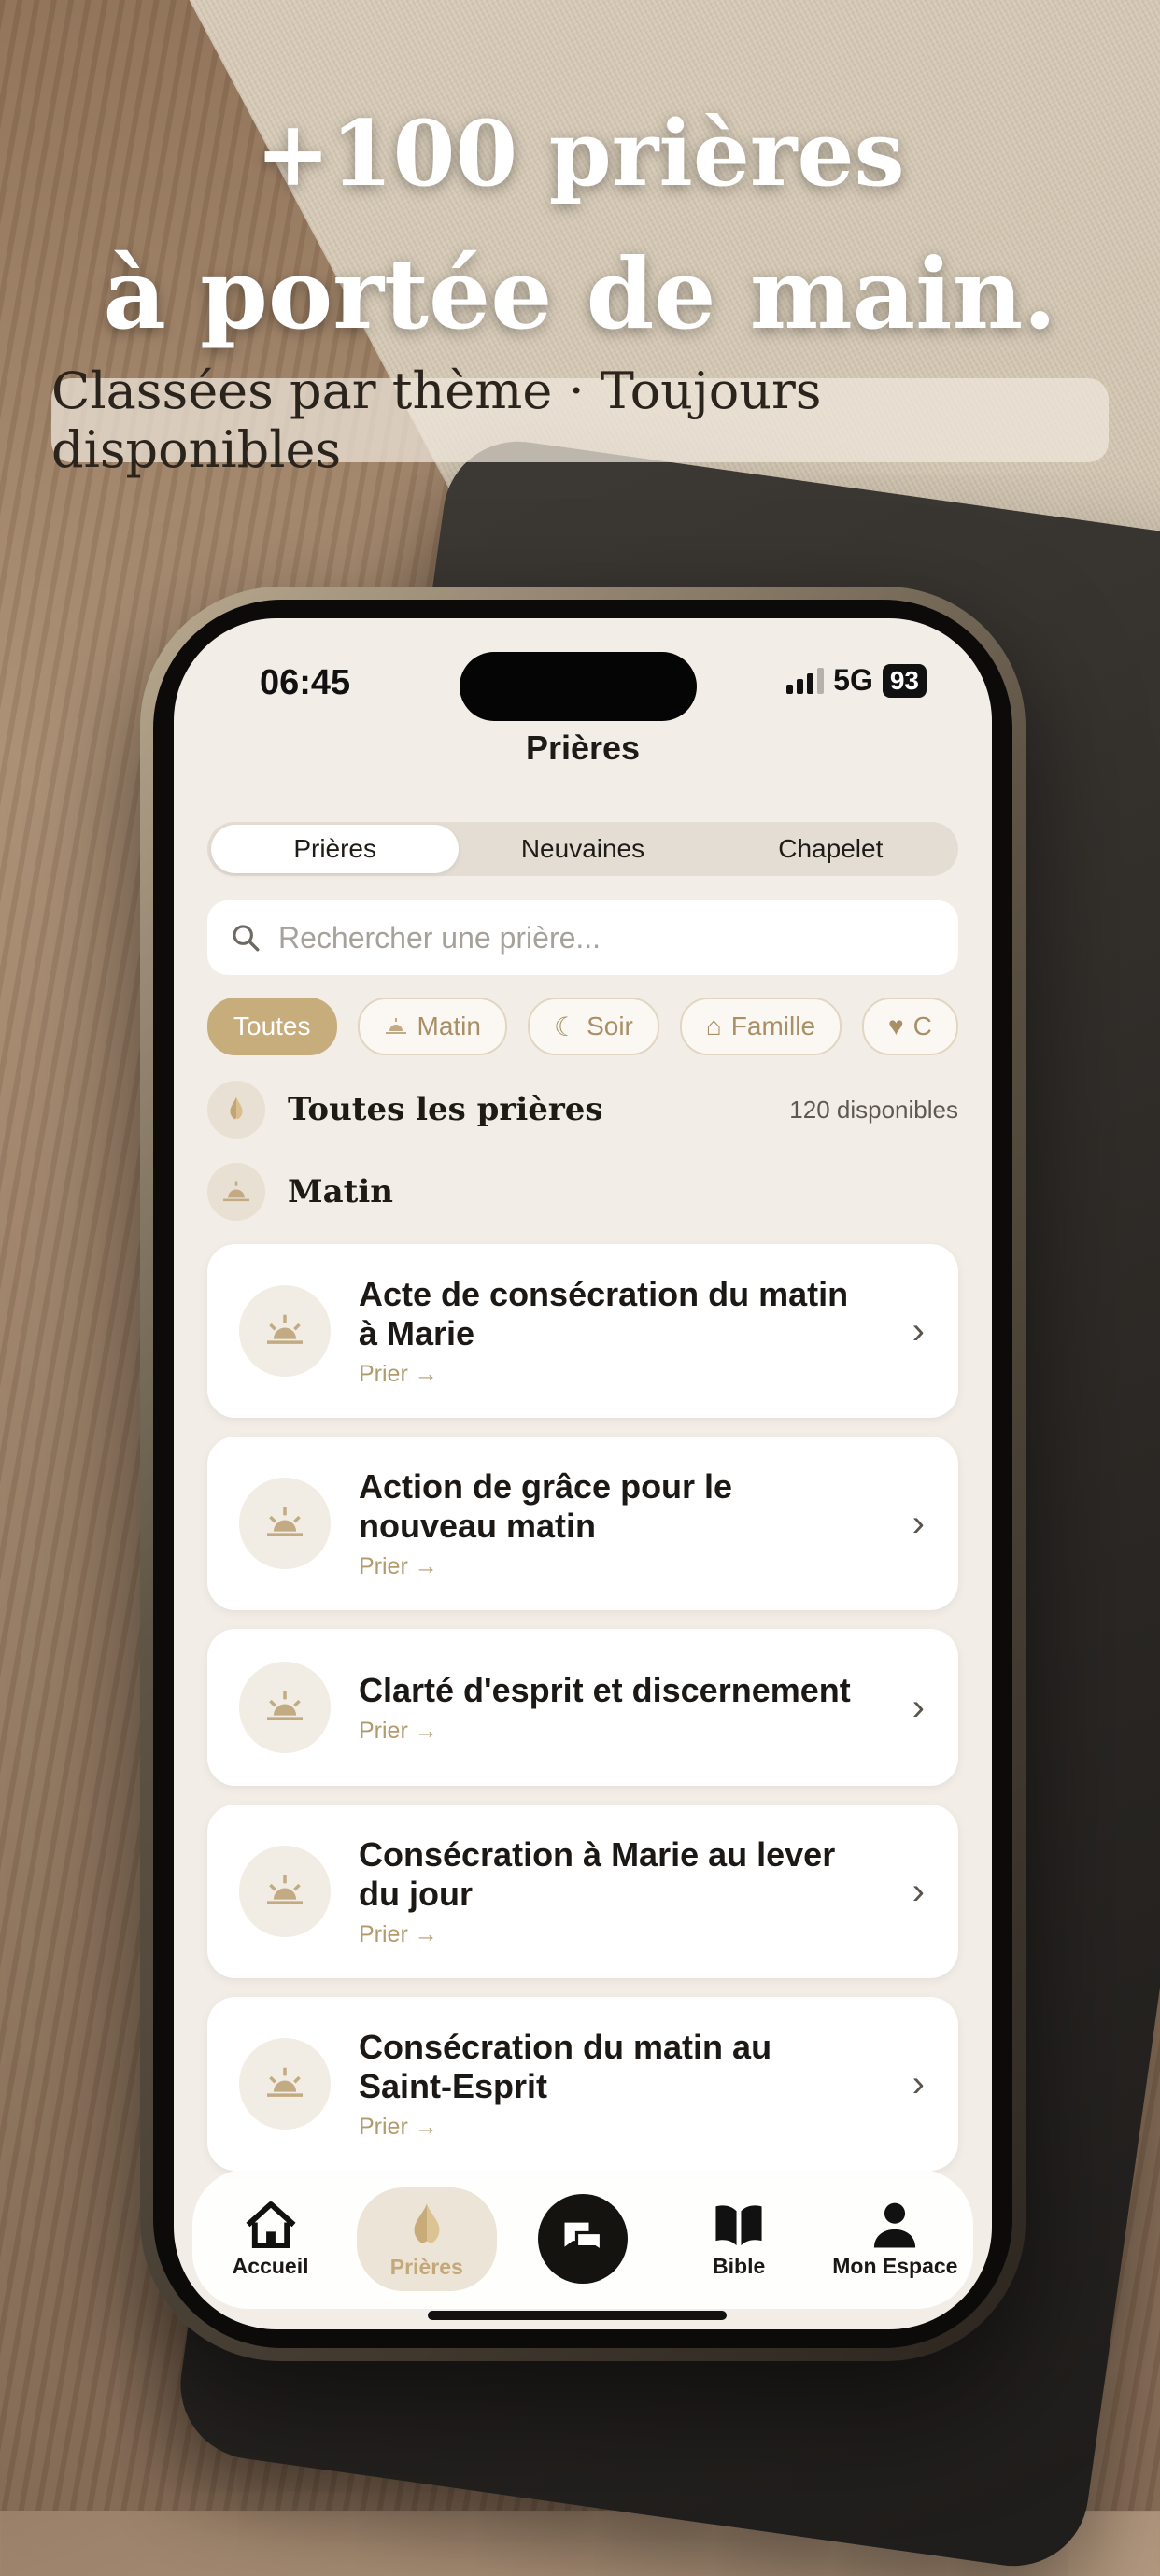 This screenshot has height=2576, width=1160. What do you see at coordinates (546, 1486) in the screenshot?
I see `prayer-title: Action de grâce pour le` at bounding box center [546, 1486].